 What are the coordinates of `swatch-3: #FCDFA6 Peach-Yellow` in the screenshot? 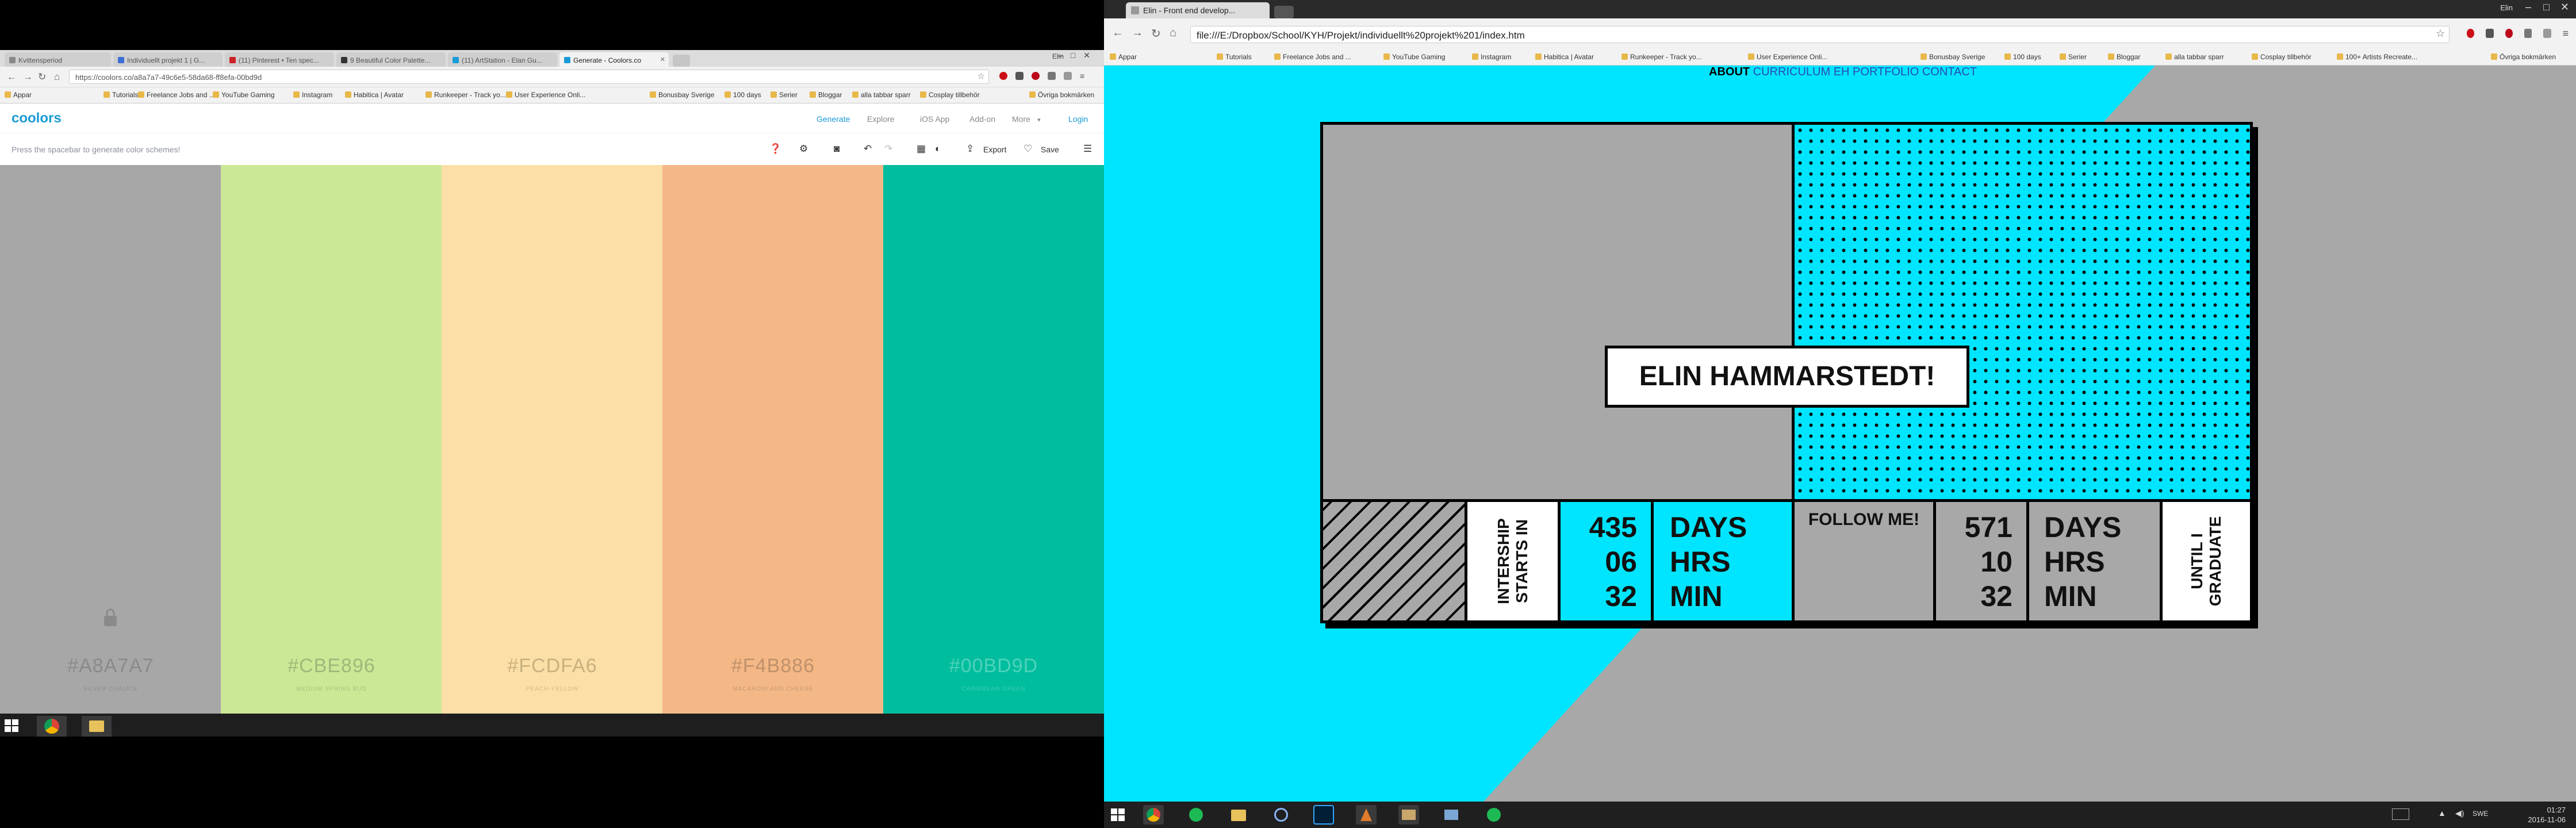 It's located at (552, 439).